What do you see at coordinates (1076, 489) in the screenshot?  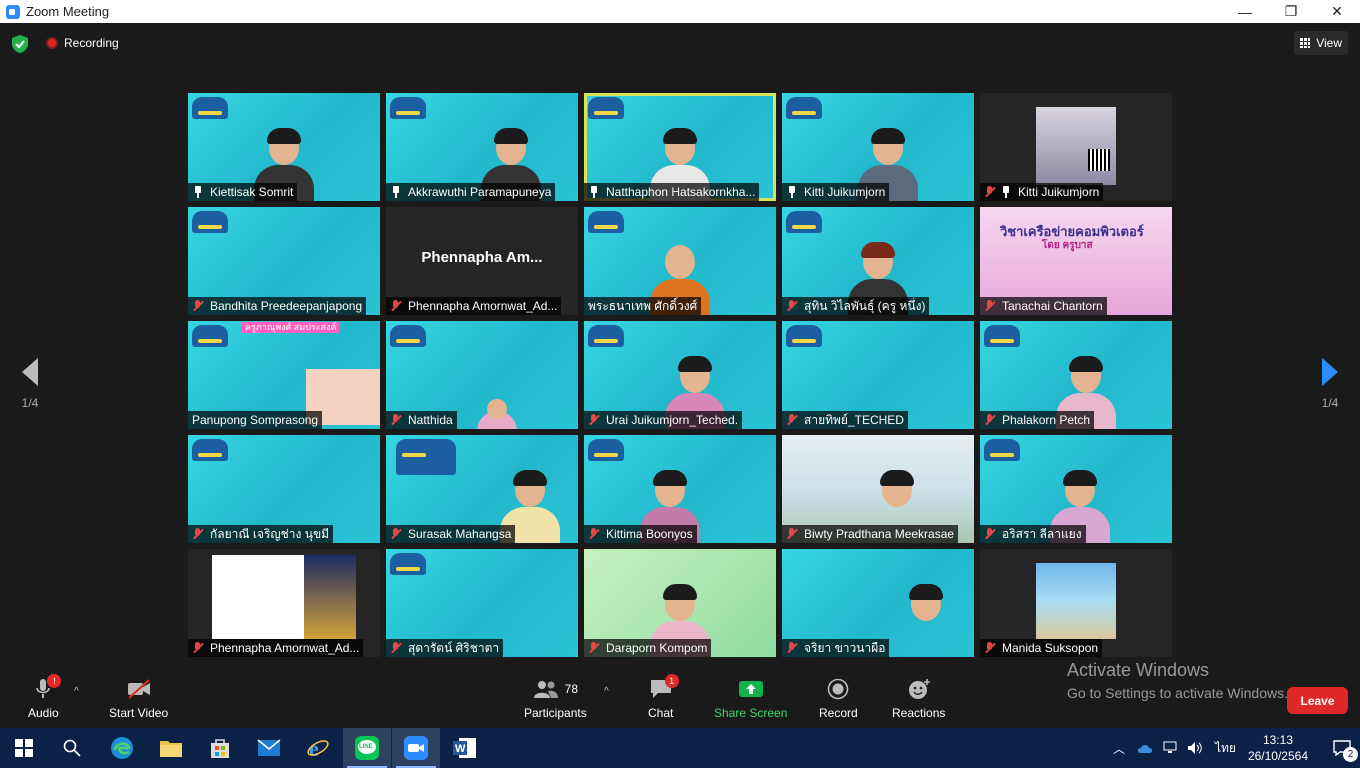 I see `video-tile: อริสรา ลีลาแยง` at bounding box center [1076, 489].